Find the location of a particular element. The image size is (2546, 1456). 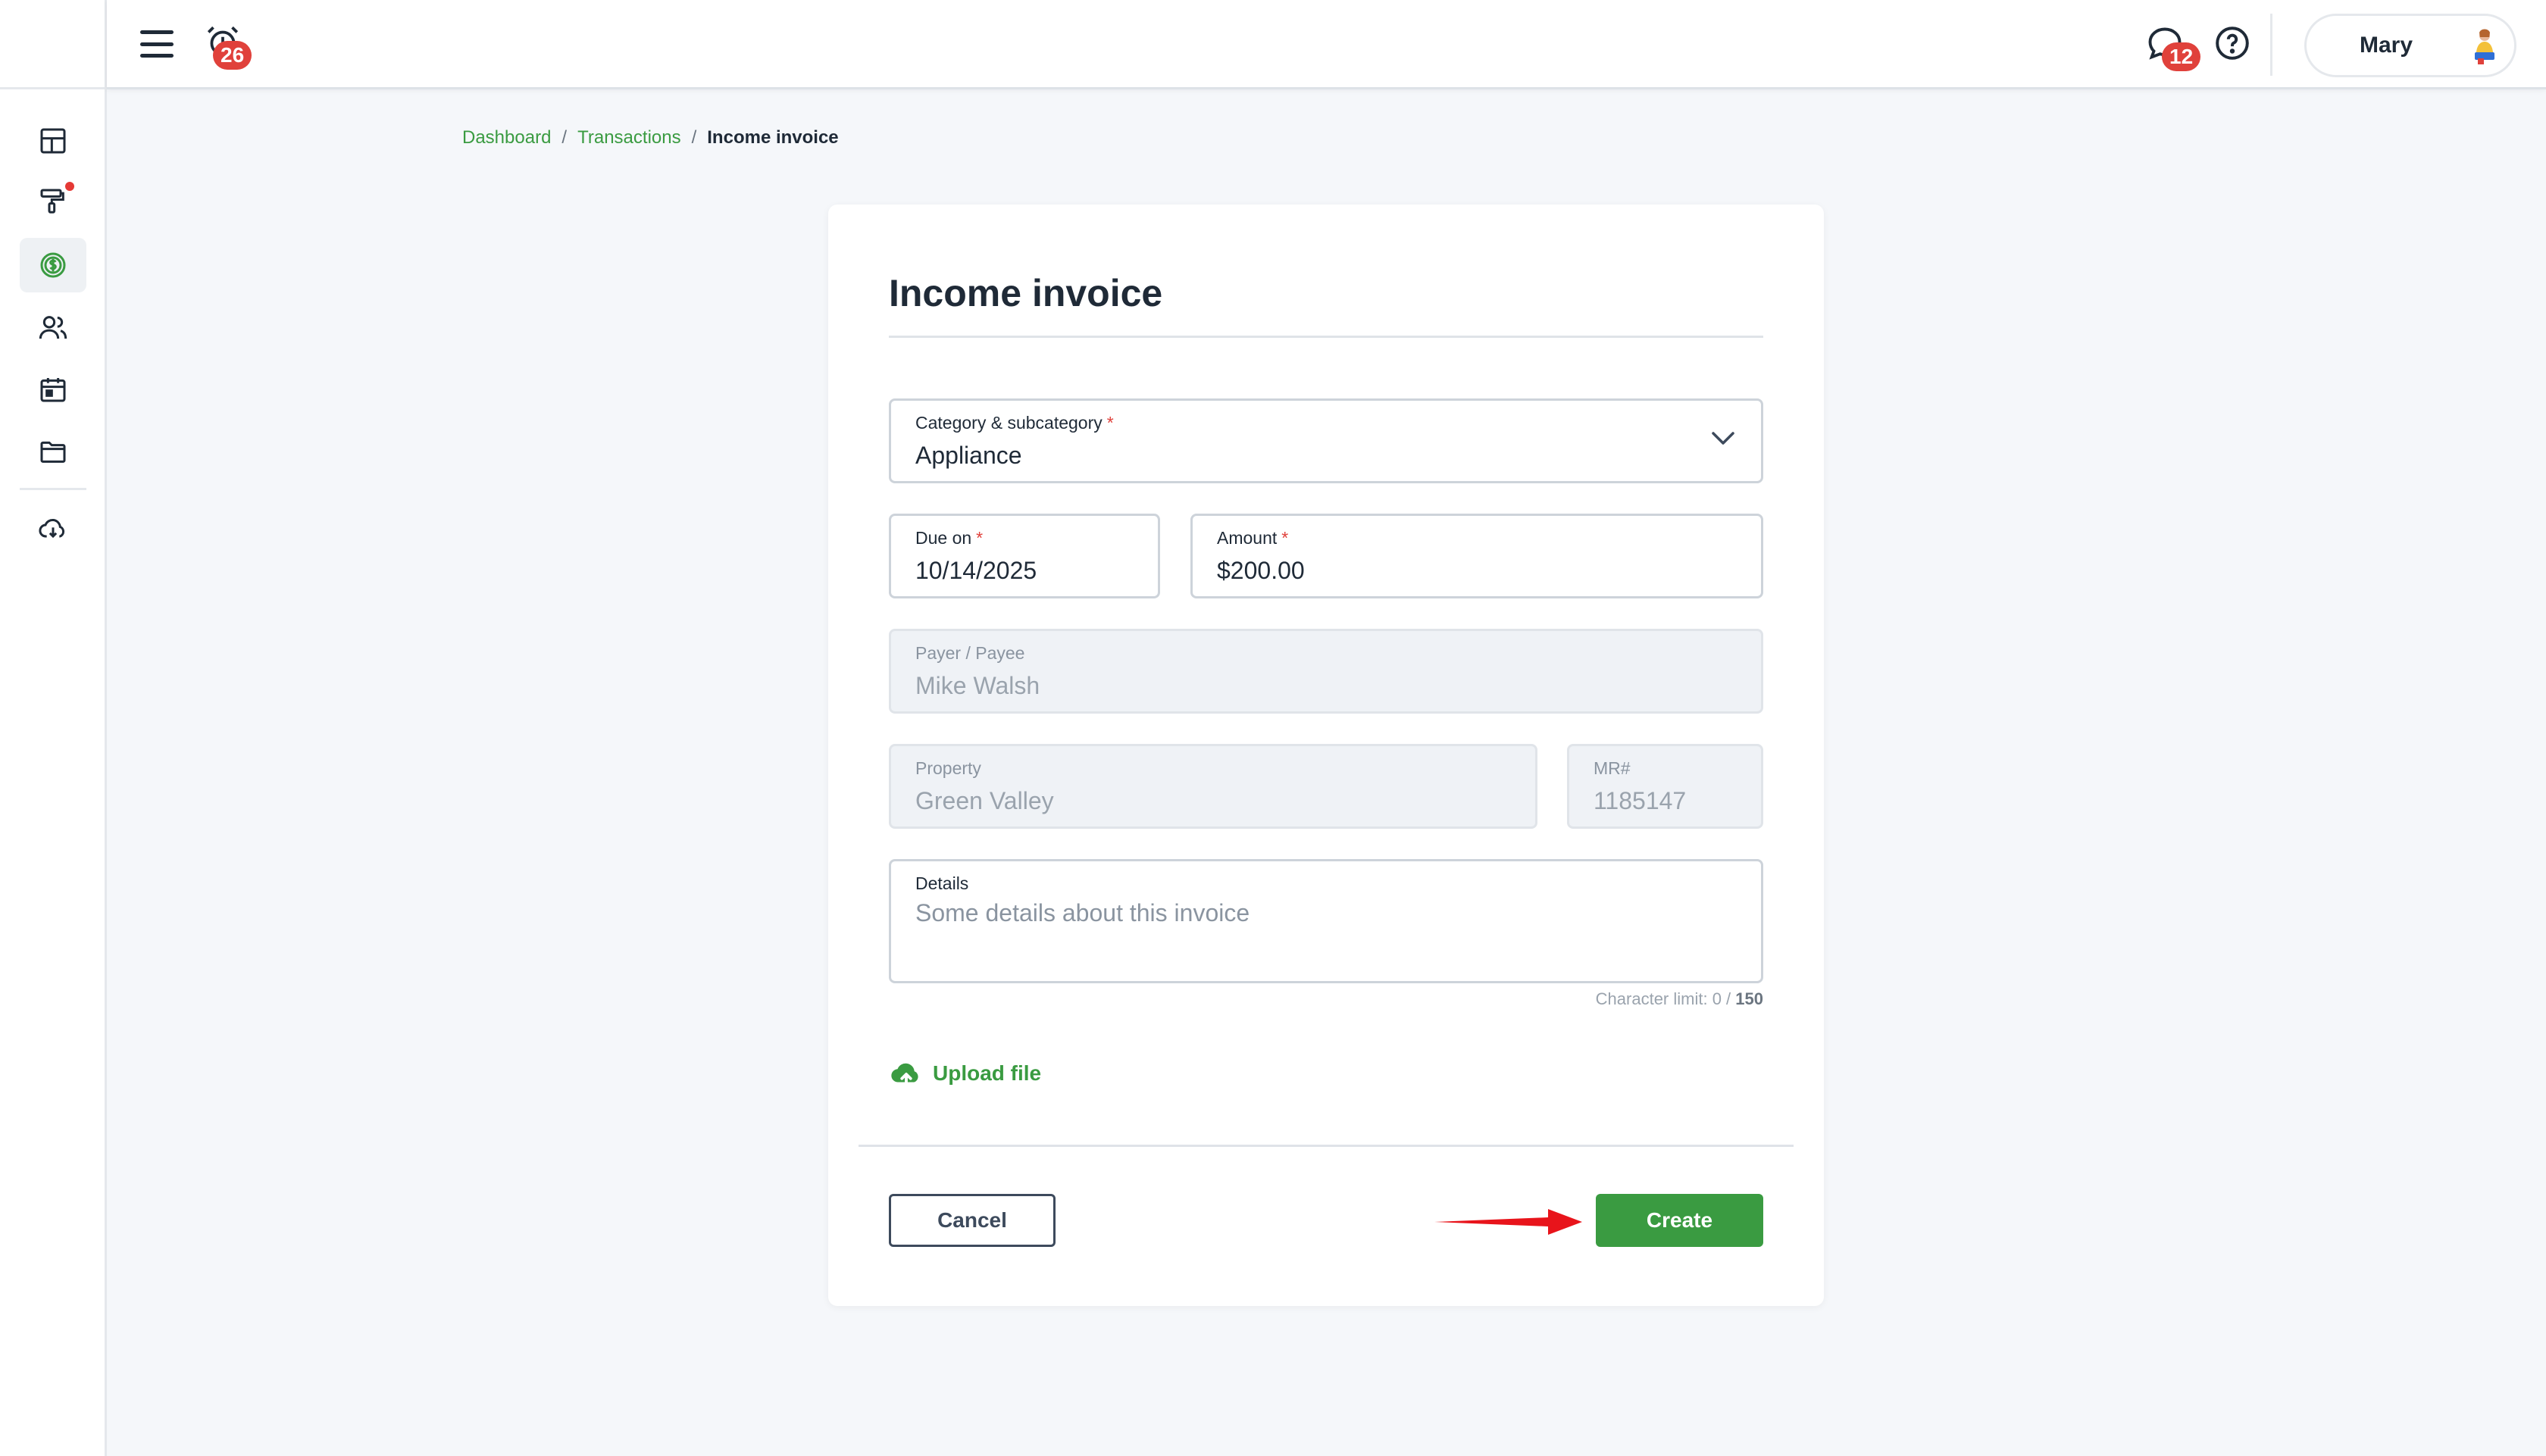

alarm-count-badge: 26 is located at coordinates (232, 55).